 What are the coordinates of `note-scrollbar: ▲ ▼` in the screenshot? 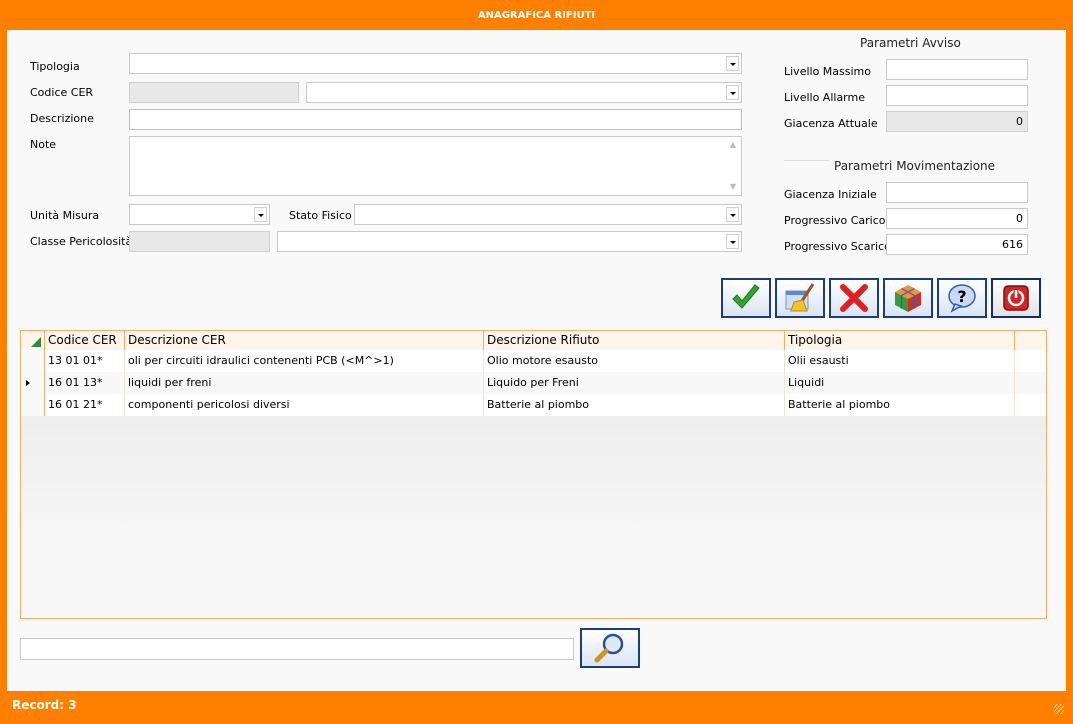 It's located at (733, 166).